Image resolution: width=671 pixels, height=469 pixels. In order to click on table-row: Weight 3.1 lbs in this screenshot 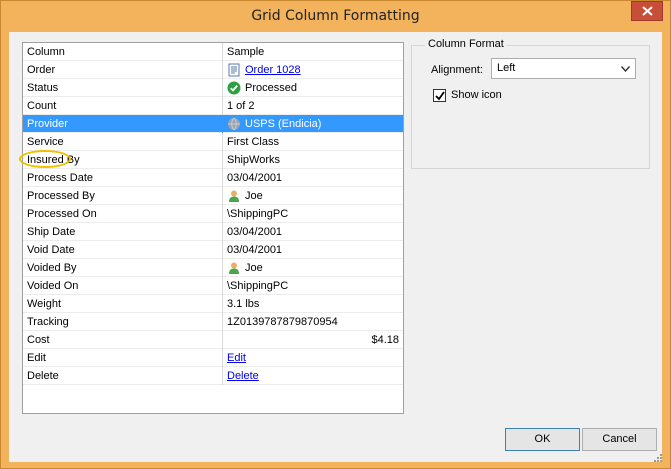, I will do `click(213, 304)`.